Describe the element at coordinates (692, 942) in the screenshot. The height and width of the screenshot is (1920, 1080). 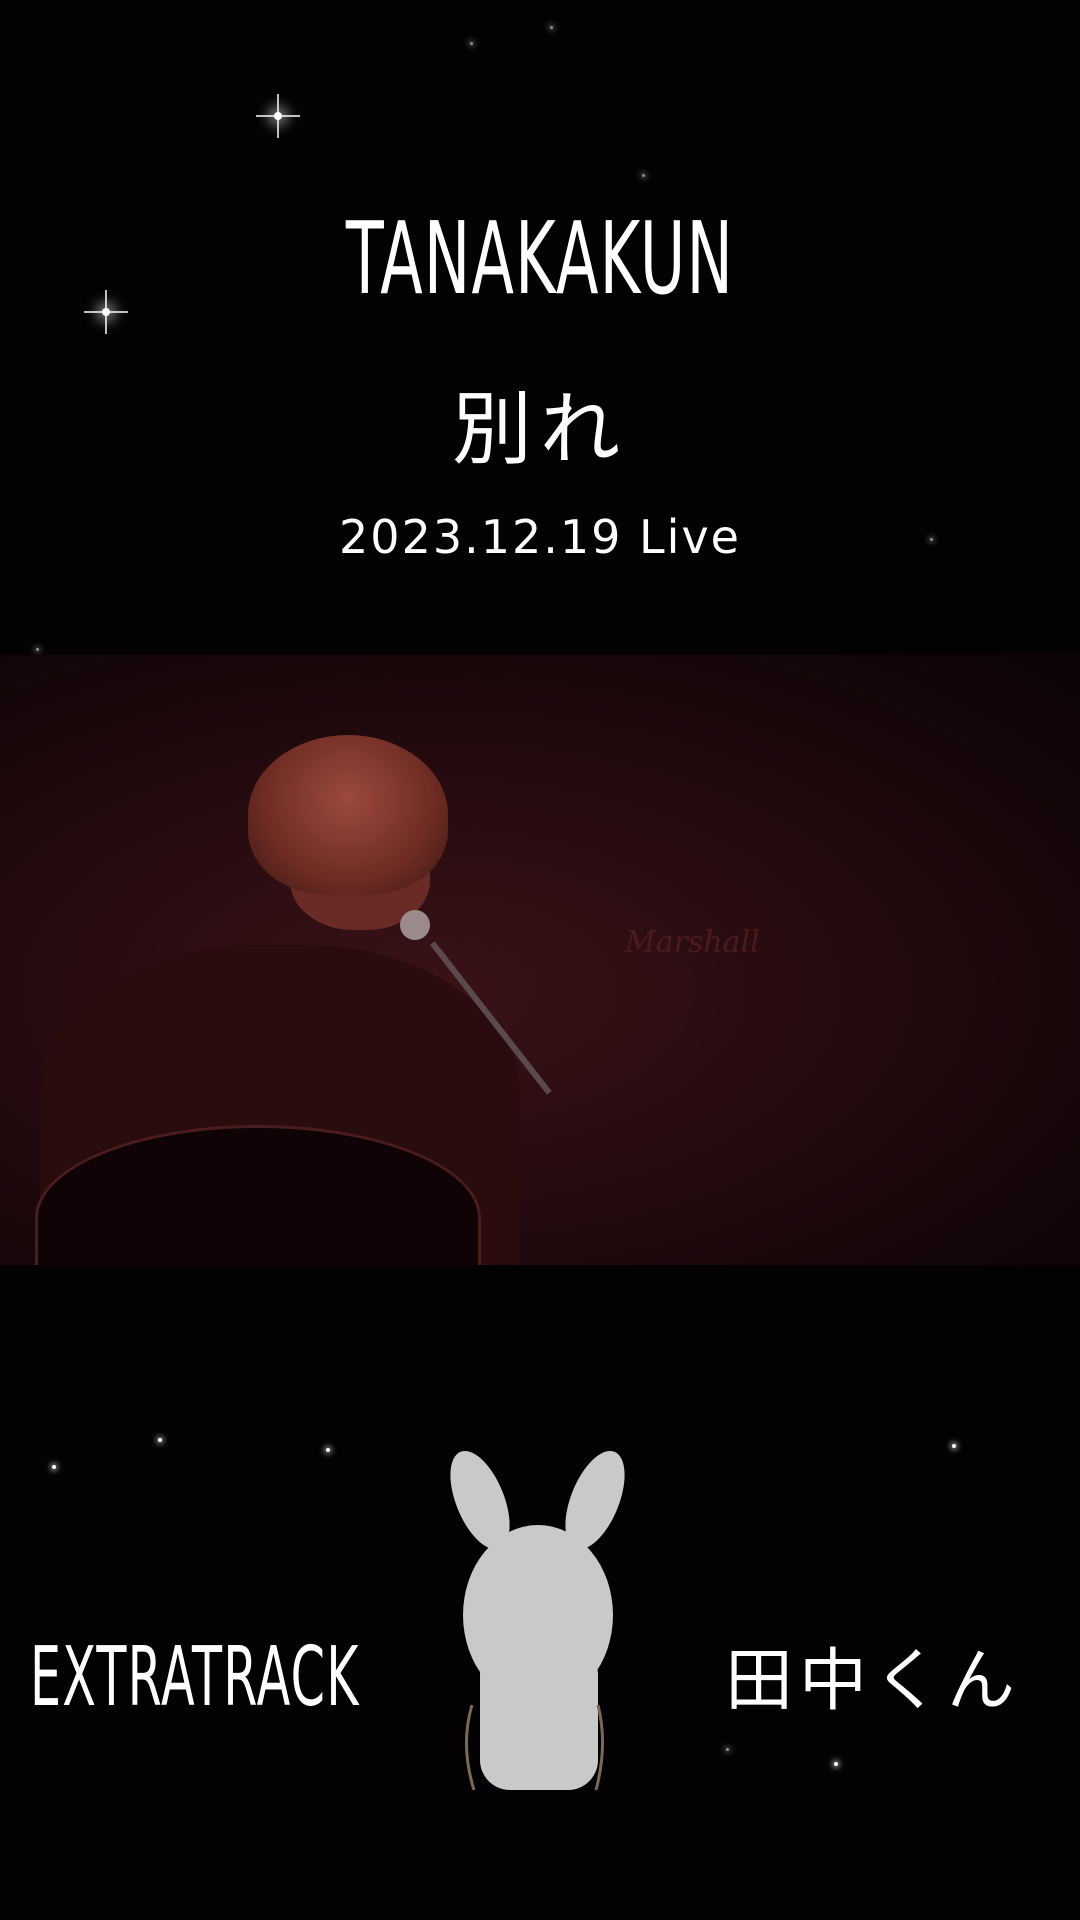
I see `amp-logo: Marshall` at that location.